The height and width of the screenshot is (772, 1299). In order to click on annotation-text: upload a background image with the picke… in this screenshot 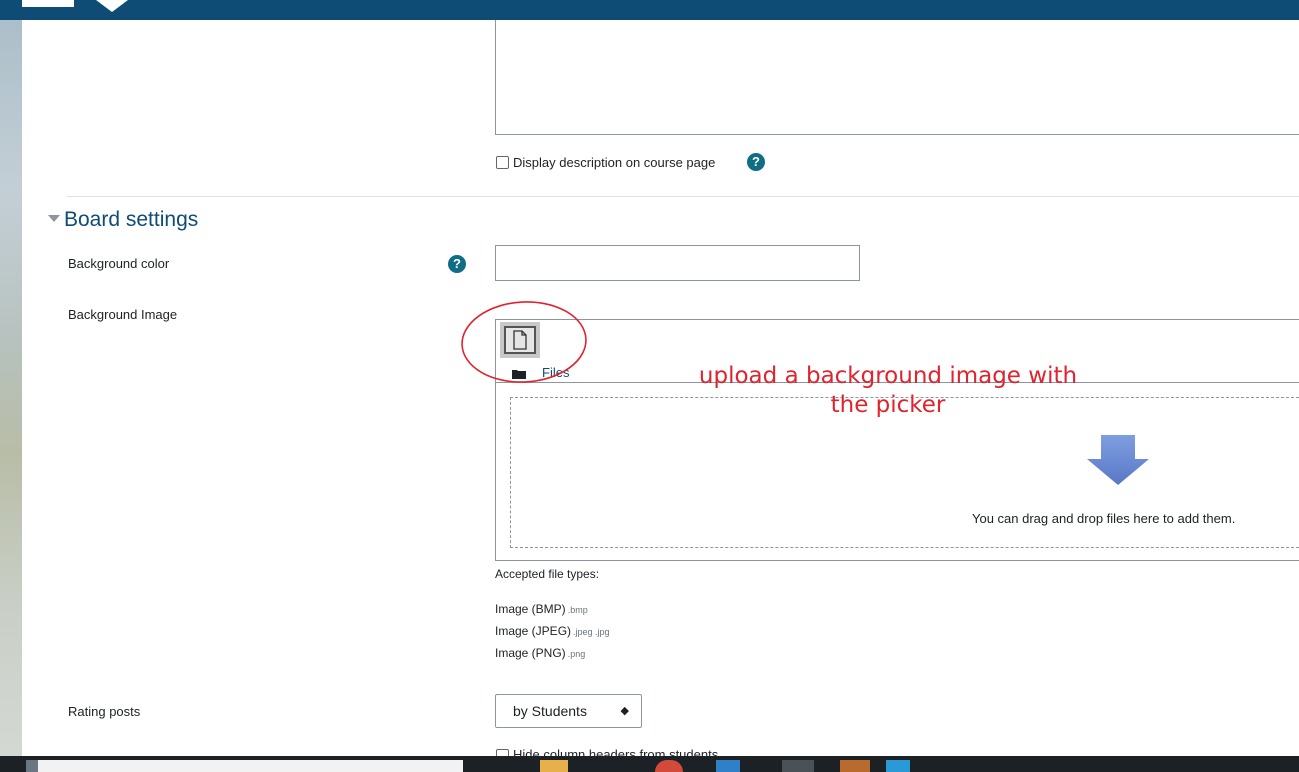, I will do `click(888, 391)`.